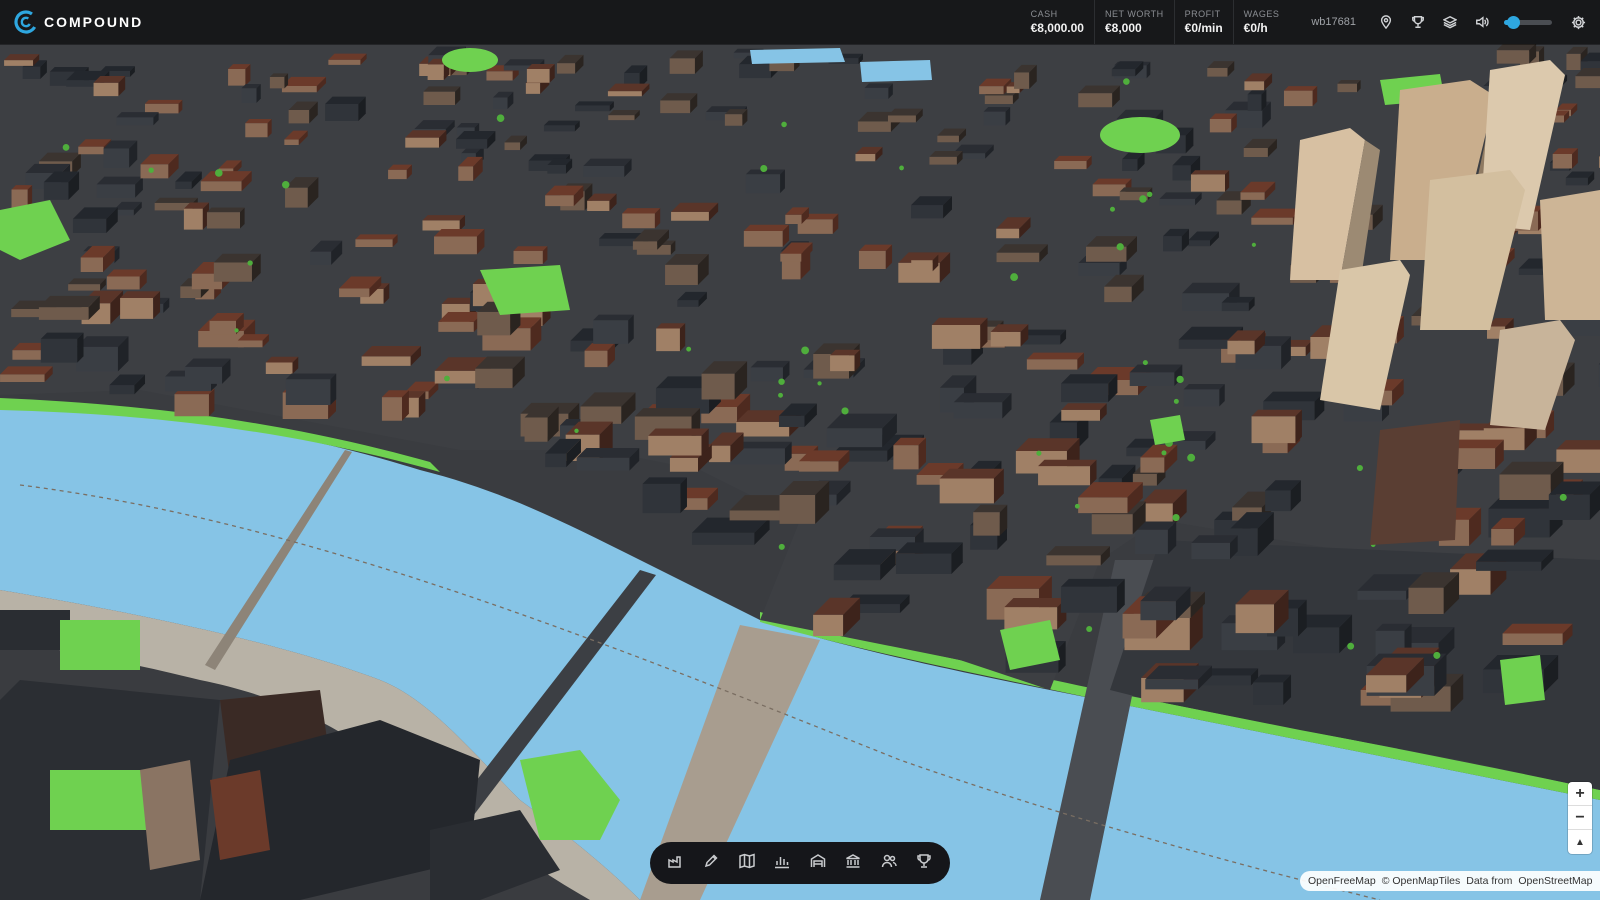 The width and height of the screenshot is (1600, 900). I want to click on username: wb17681, so click(1333, 22).